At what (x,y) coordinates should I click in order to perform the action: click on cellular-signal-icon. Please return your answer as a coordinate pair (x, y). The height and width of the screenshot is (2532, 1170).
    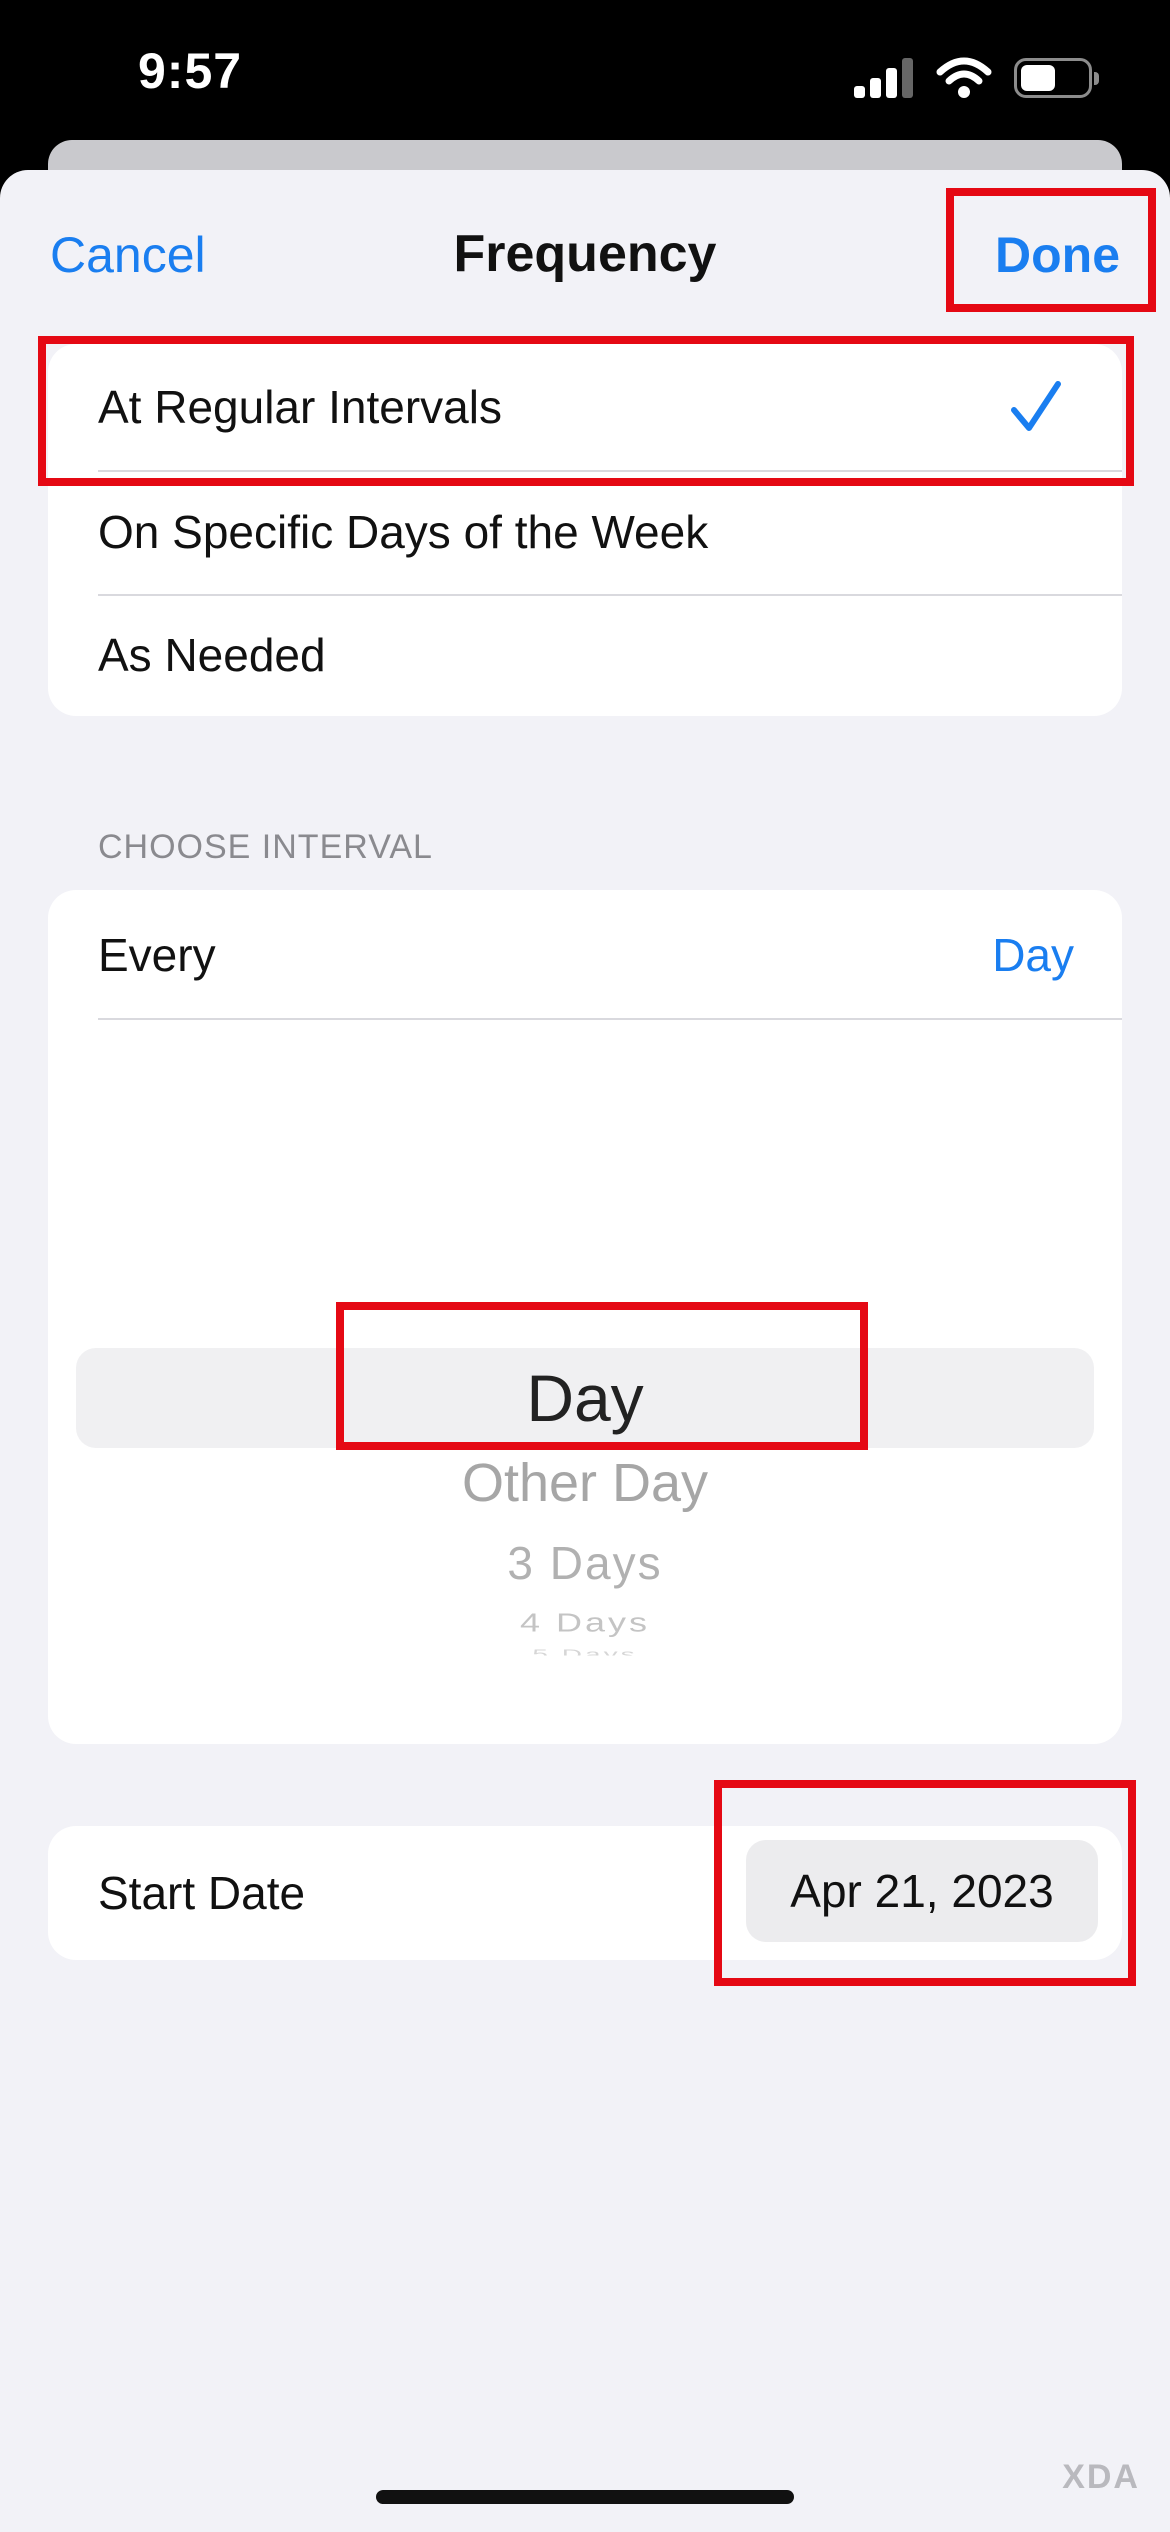
    Looking at the image, I should click on (884, 78).